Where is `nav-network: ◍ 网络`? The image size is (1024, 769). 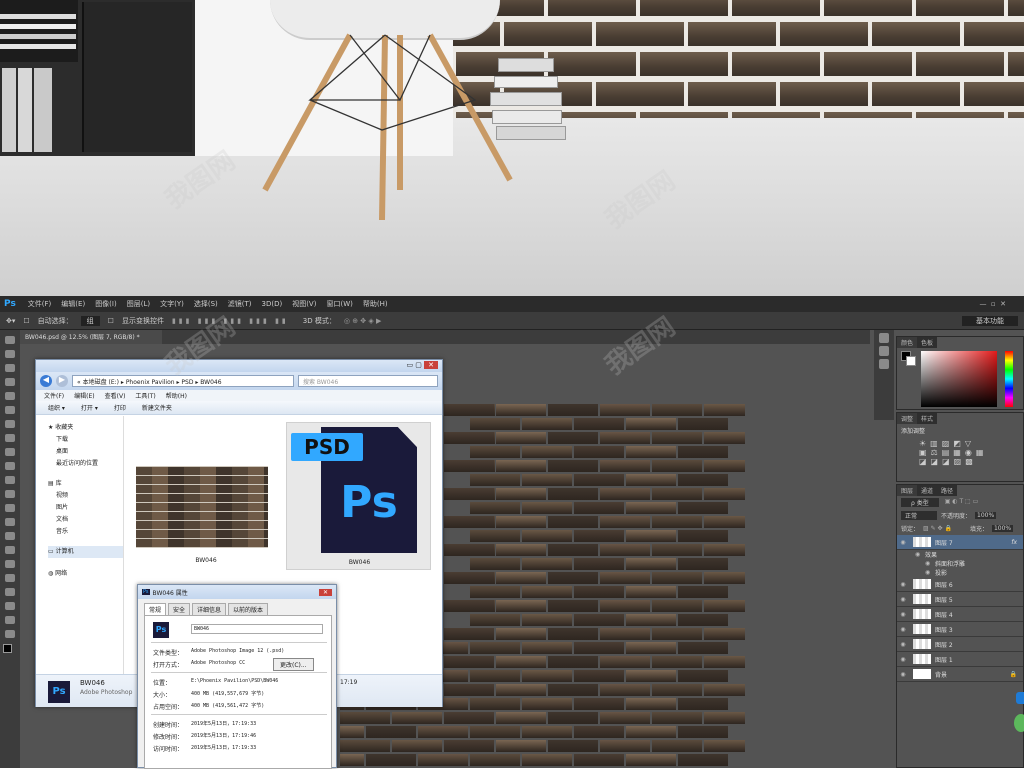 nav-network: ◍ 网络 is located at coordinates (85, 574).